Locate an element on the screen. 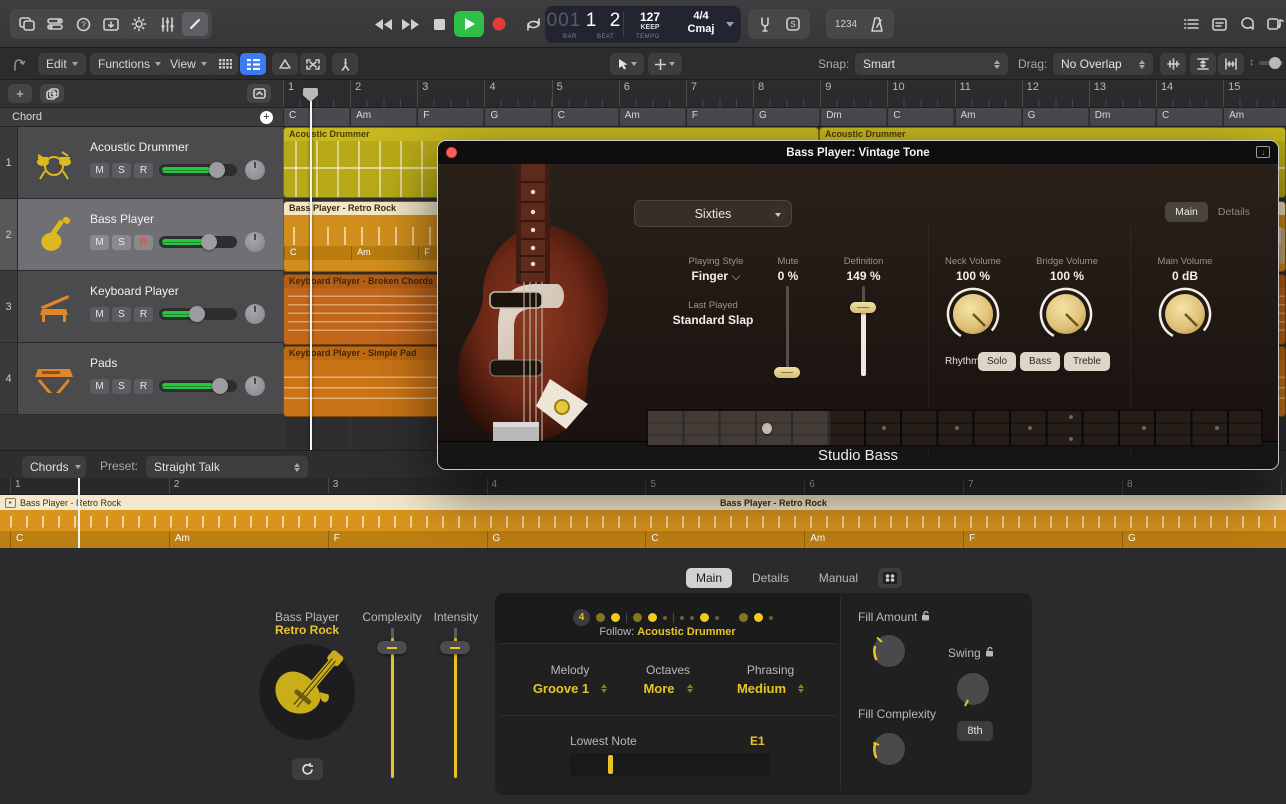 The image size is (1286, 804). regenerate-button is located at coordinates (307, 769).